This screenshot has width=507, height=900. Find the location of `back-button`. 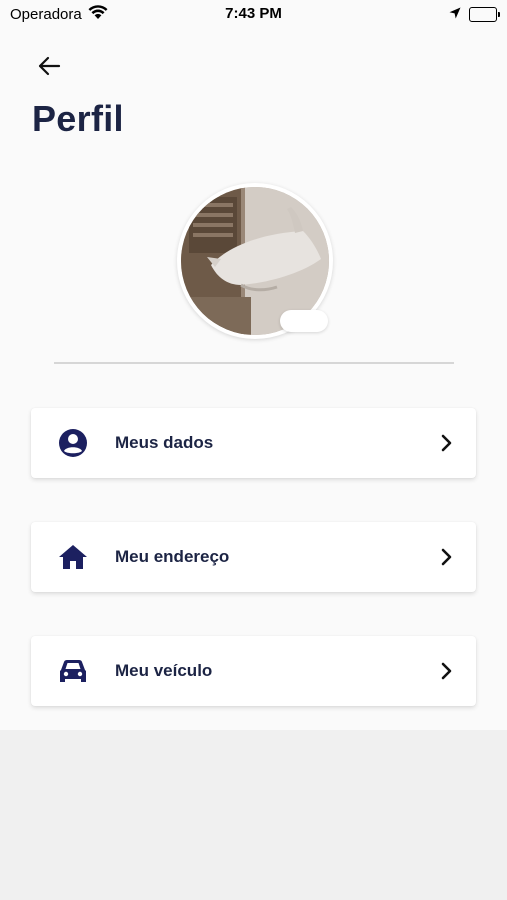

back-button is located at coordinates (49, 66).